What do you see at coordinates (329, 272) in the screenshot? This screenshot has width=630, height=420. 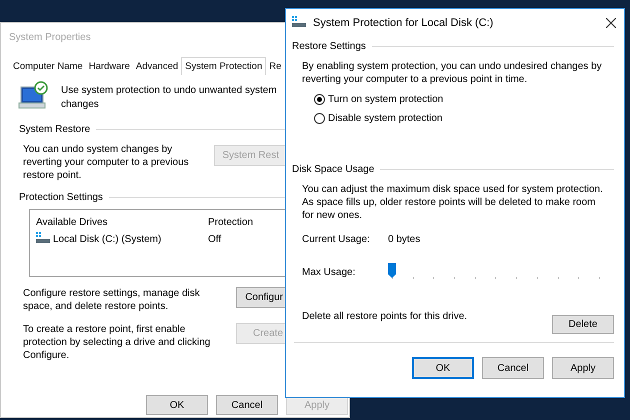 I see `field-label: Max Usage:` at bounding box center [329, 272].